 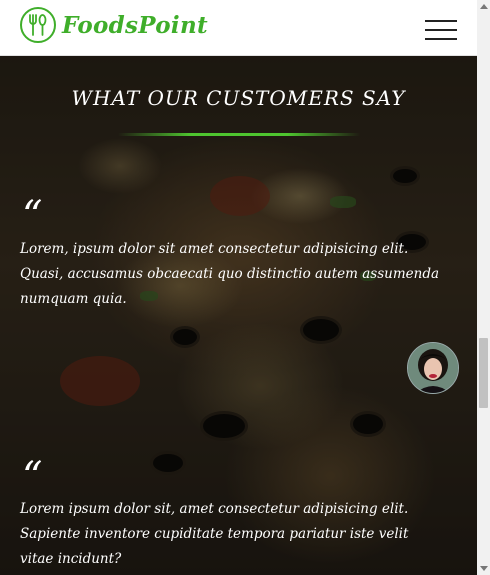 What do you see at coordinates (483, 287) in the screenshot?
I see `vertical-scrollbar` at bounding box center [483, 287].